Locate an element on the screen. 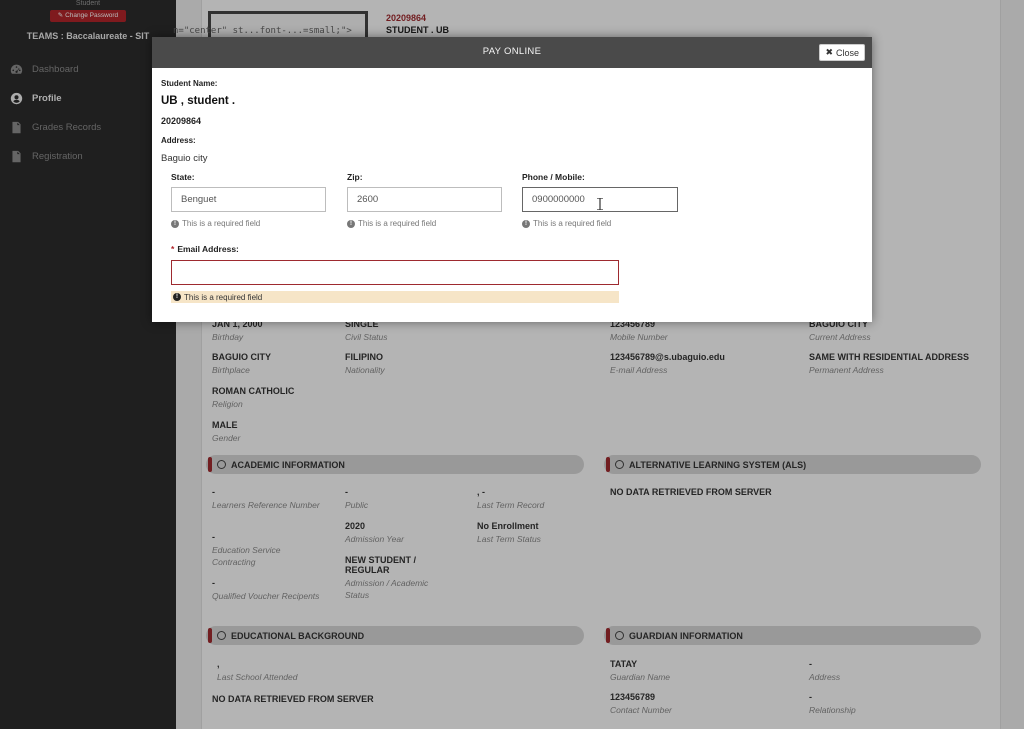  address-label: Address: is located at coordinates (178, 140).